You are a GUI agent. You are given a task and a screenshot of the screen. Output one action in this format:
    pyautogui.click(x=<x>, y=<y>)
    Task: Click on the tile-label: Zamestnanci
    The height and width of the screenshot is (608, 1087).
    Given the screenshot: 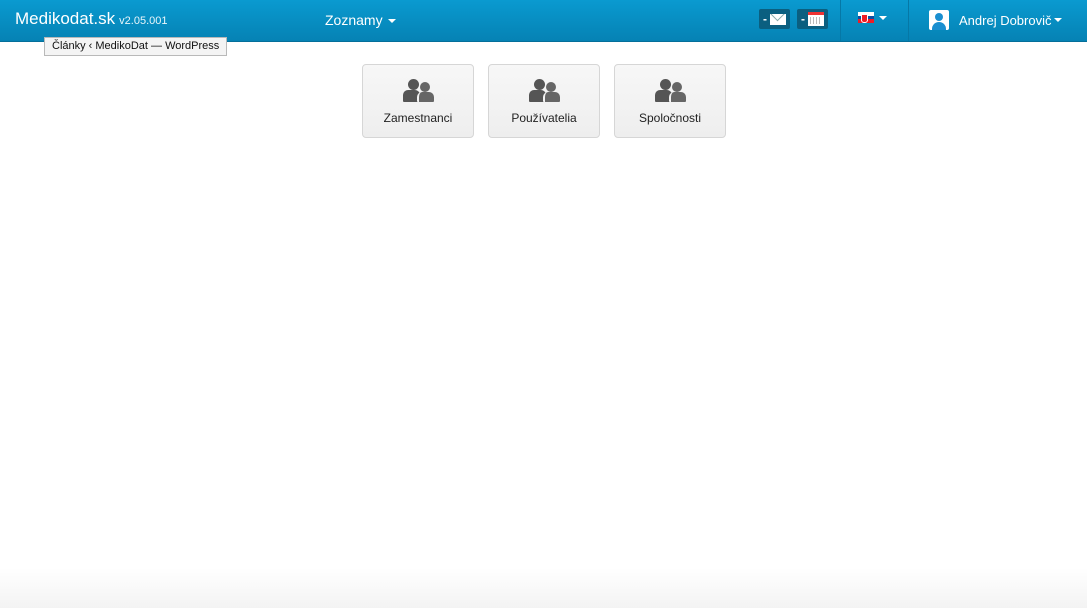 What is the action you would take?
    pyautogui.click(x=418, y=118)
    